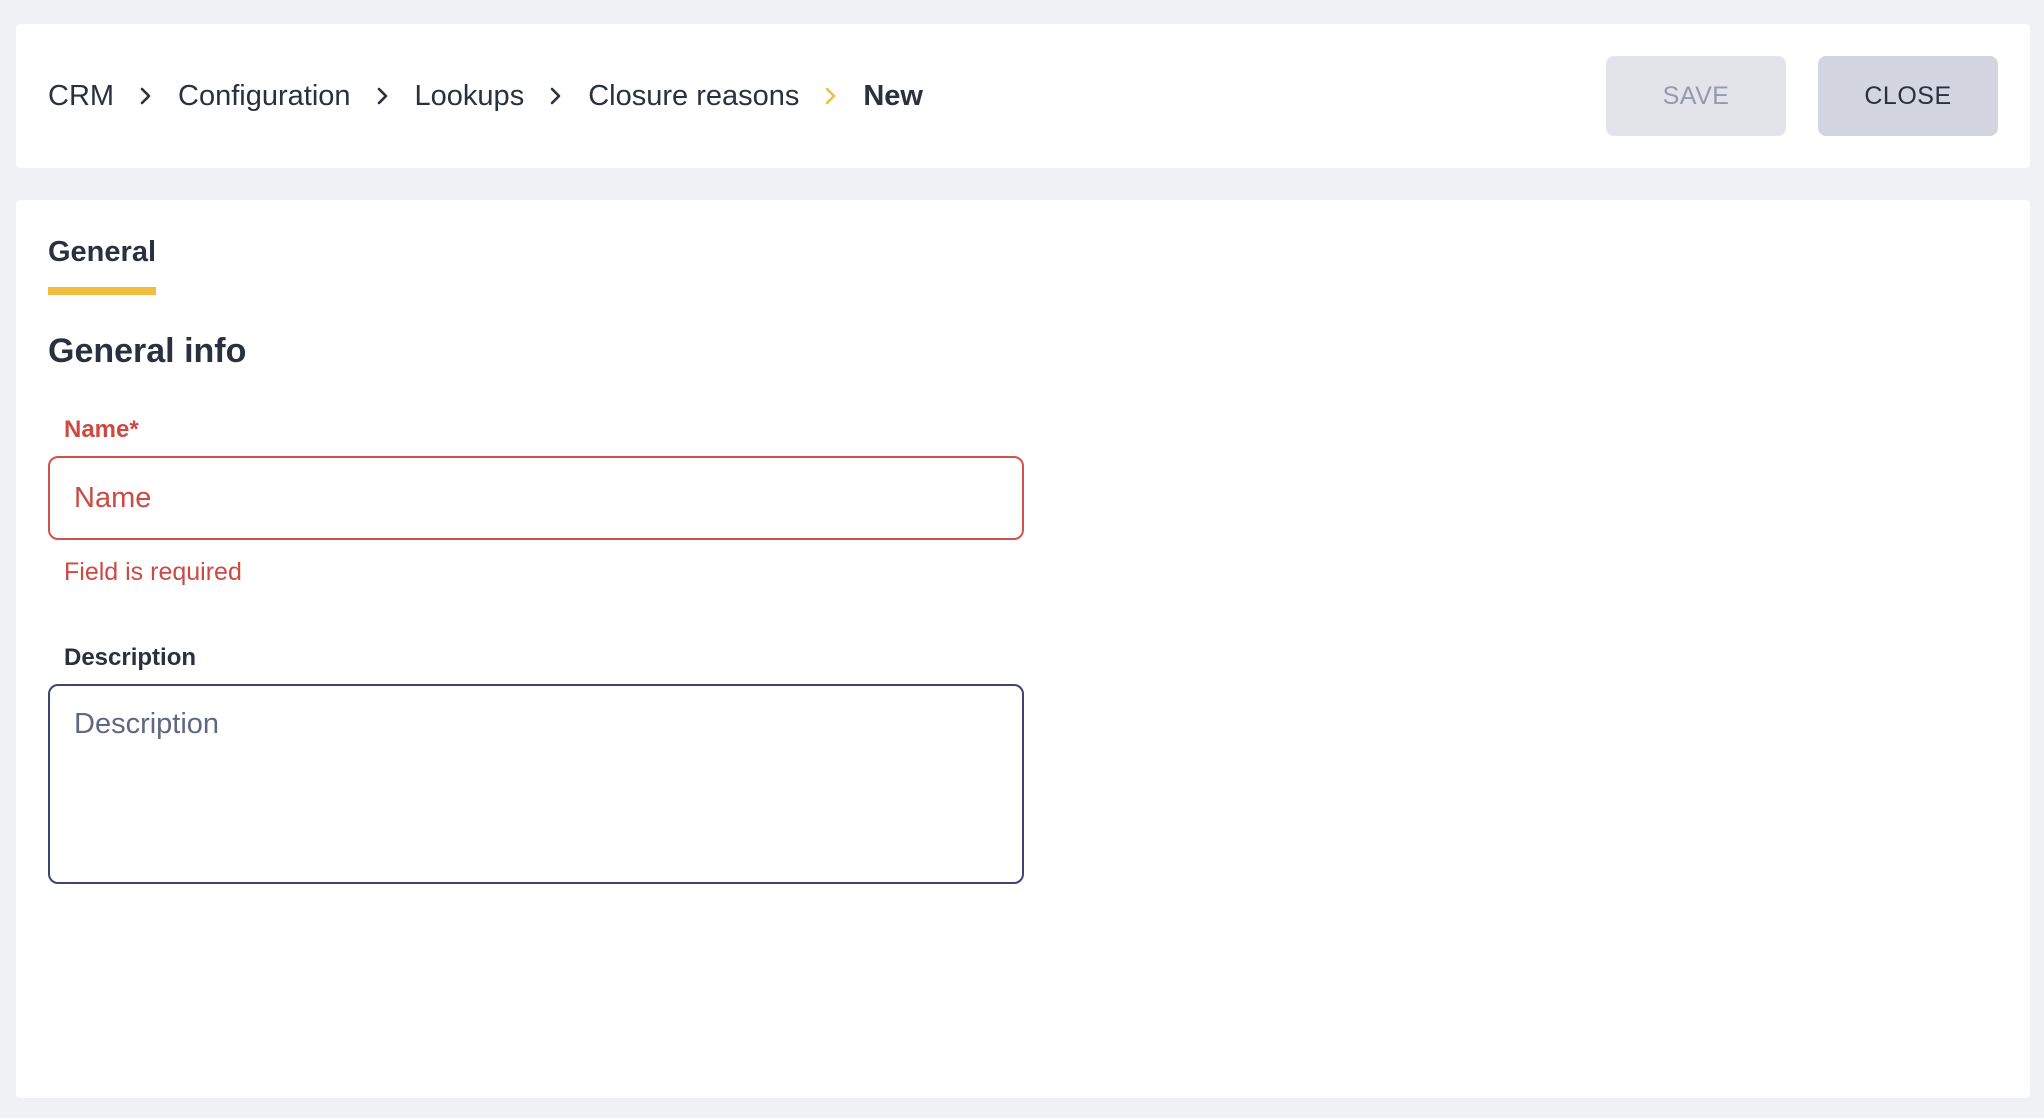 The image size is (2044, 1118). I want to click on breadcrumb-item-lookups: Lookups, so click(470, 96).